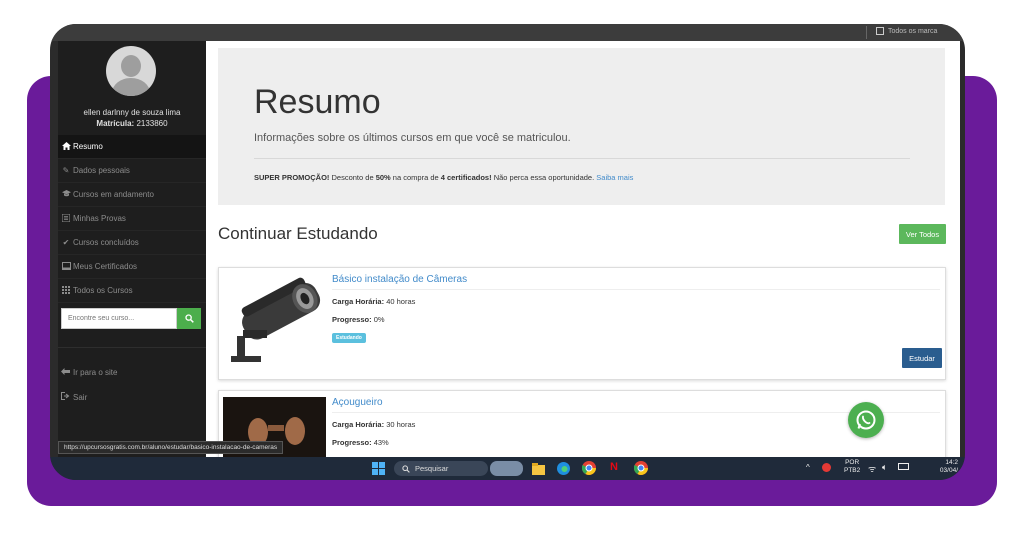 This screenshot has height=536, width=1024. I want to click on promo-text-3: Não perca essa oportunidade., so click(544, 177).